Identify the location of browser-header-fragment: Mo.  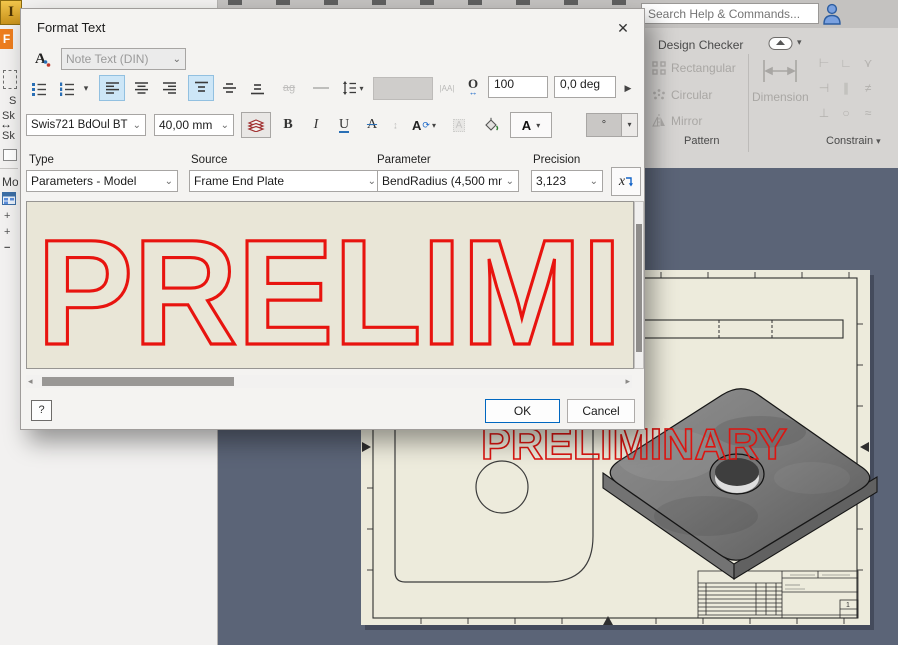
(10, 182).